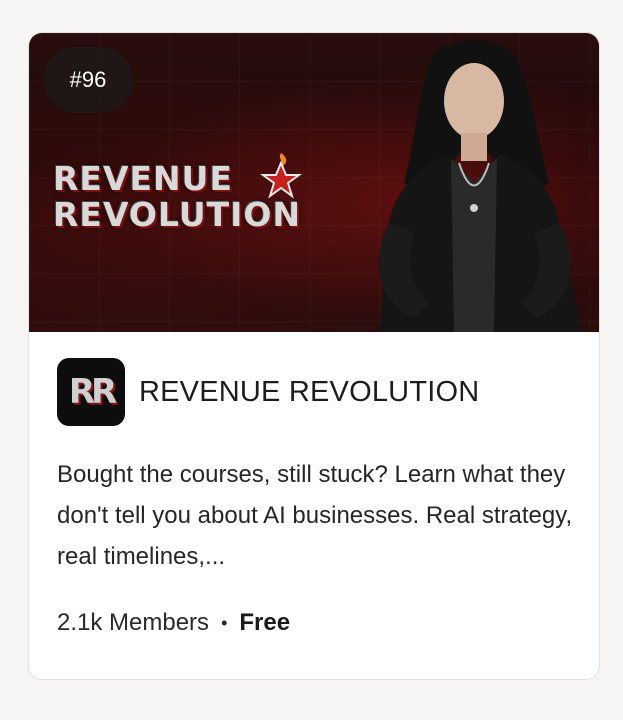 This screenshot has height=720, width=623. What do you see at coordinates (265, 622) in the screenshot?
I see `price-label: Free` at bounding box center [265, 622].